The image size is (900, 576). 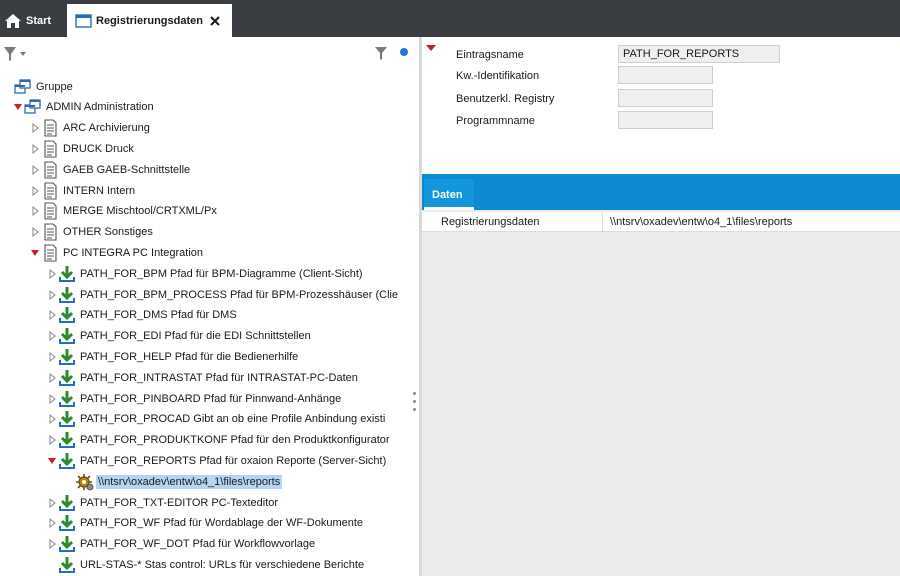 I want to click on tab-registrierungsdaten: Registrierungsdaten, so click(x=149, y=20).